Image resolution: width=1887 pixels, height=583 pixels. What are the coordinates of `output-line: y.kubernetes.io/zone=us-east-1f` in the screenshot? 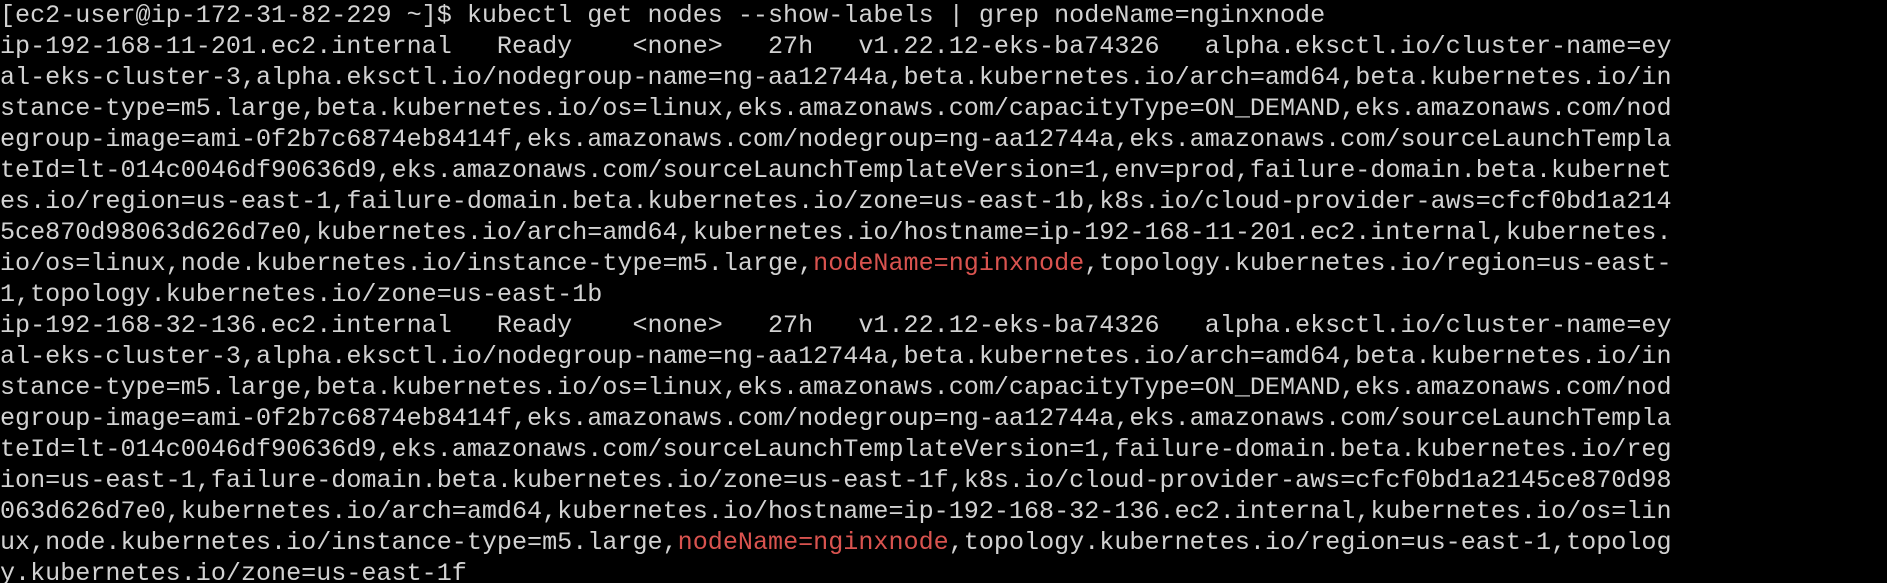 It's located at (943, 570).